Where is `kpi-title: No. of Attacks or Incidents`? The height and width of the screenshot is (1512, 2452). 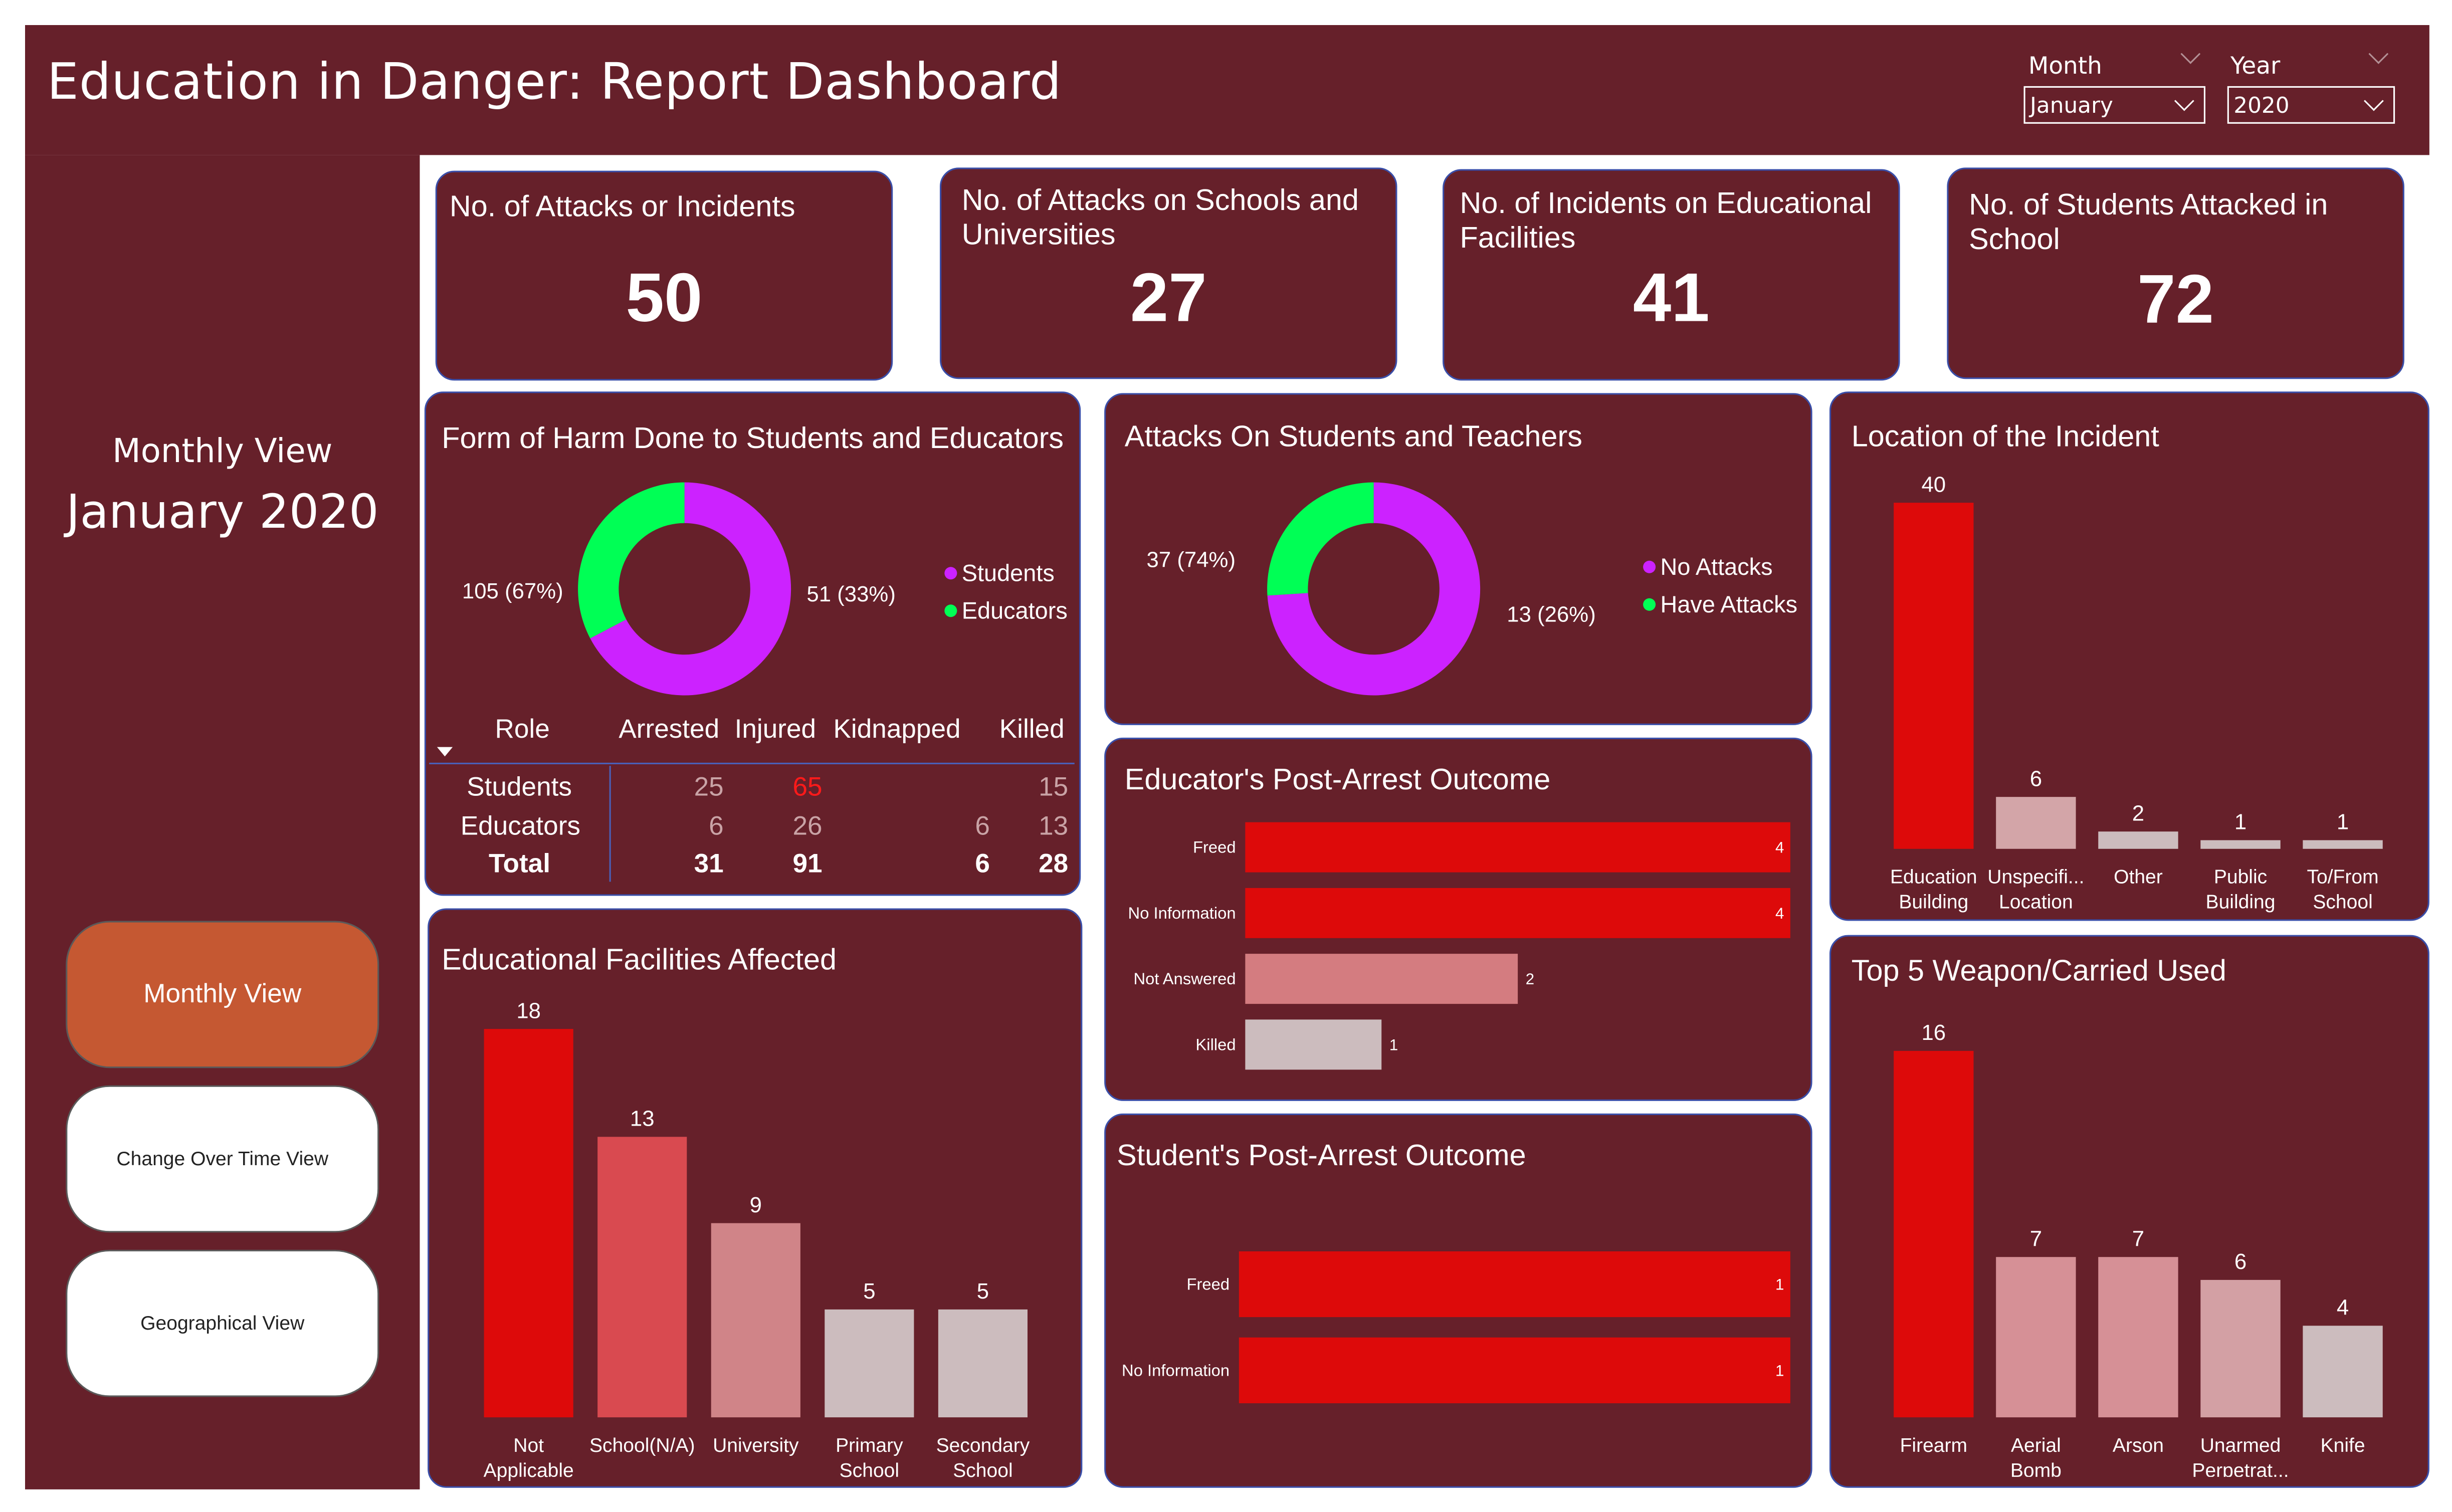
kpi-title: No. of Attacks or Incidents is located at coordinates (622, 207).